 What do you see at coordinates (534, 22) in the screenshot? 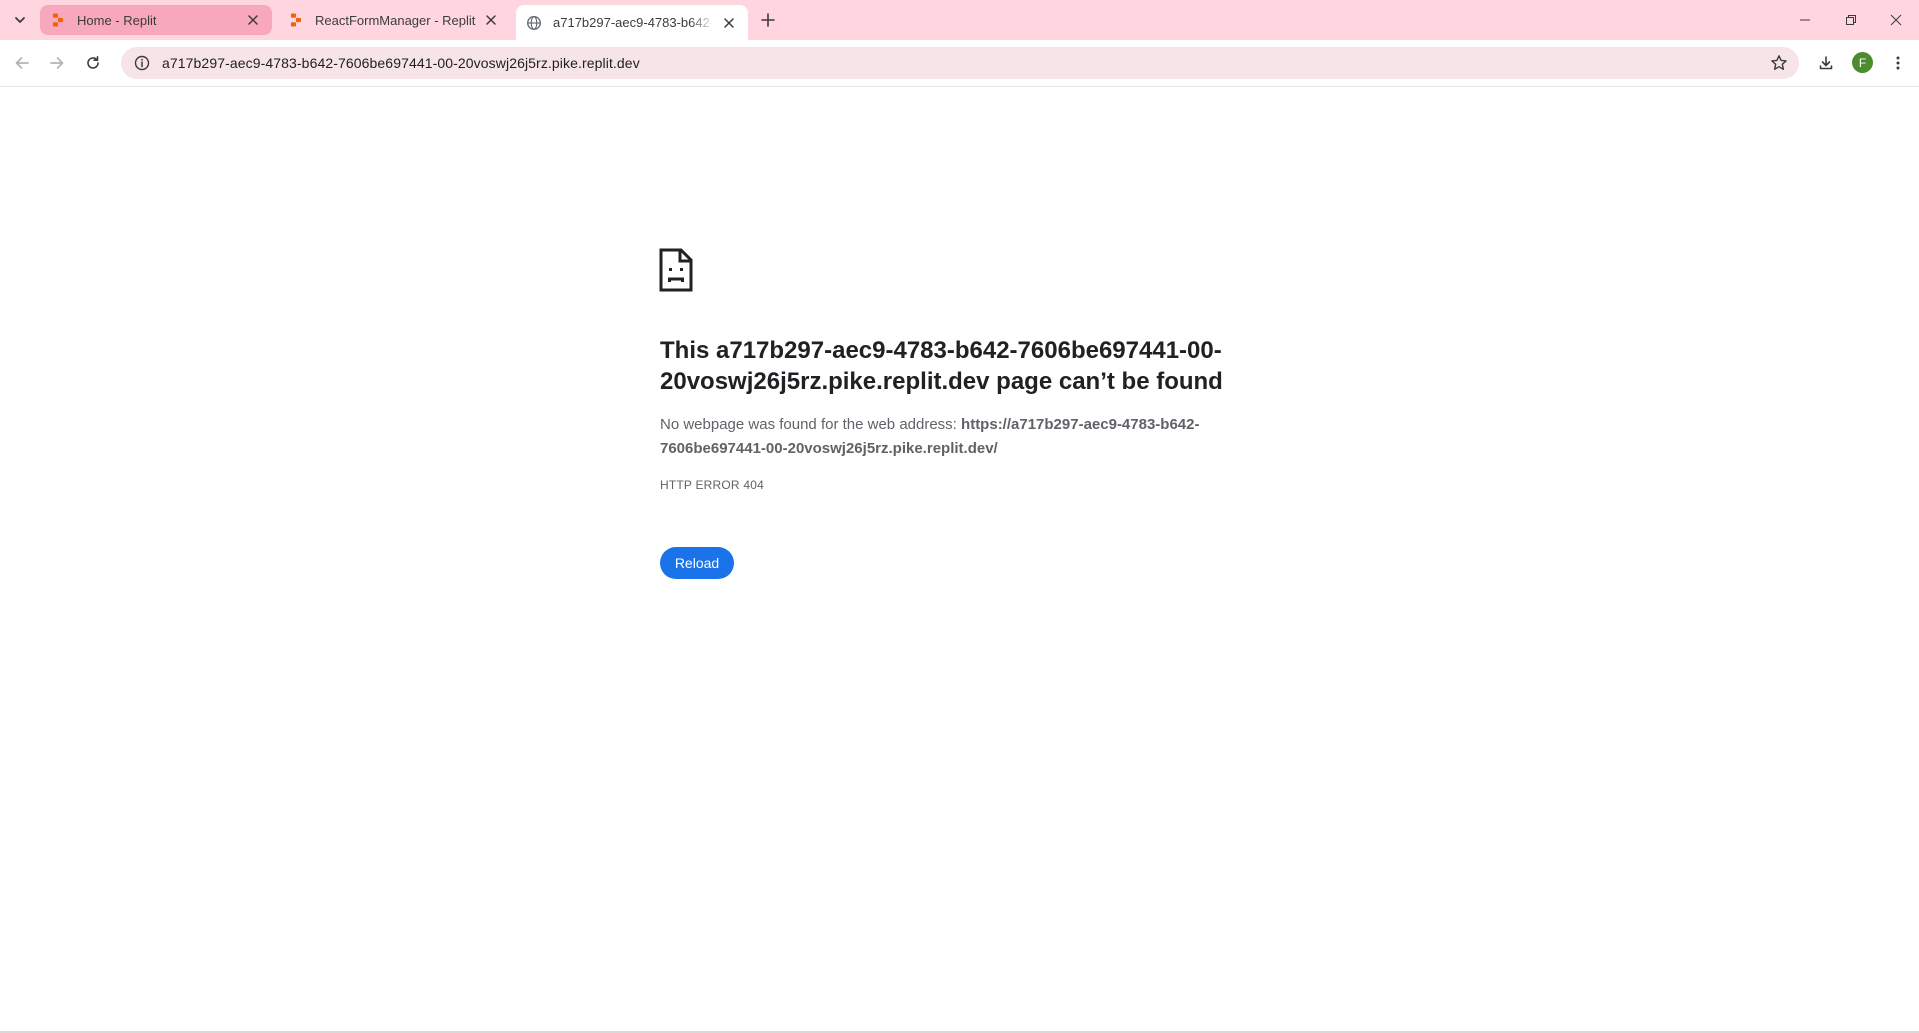
I see `globe-icon` at bounding box center [534, 22].